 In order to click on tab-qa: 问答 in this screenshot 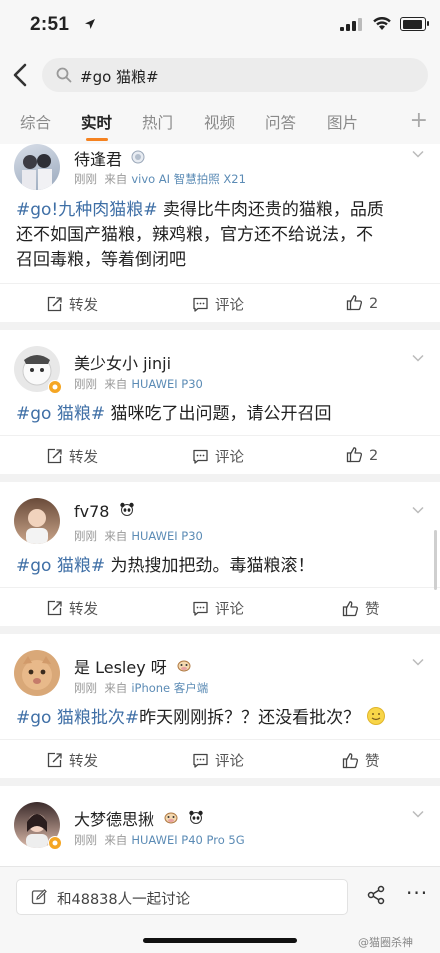, I will do `click(280, 122)`.